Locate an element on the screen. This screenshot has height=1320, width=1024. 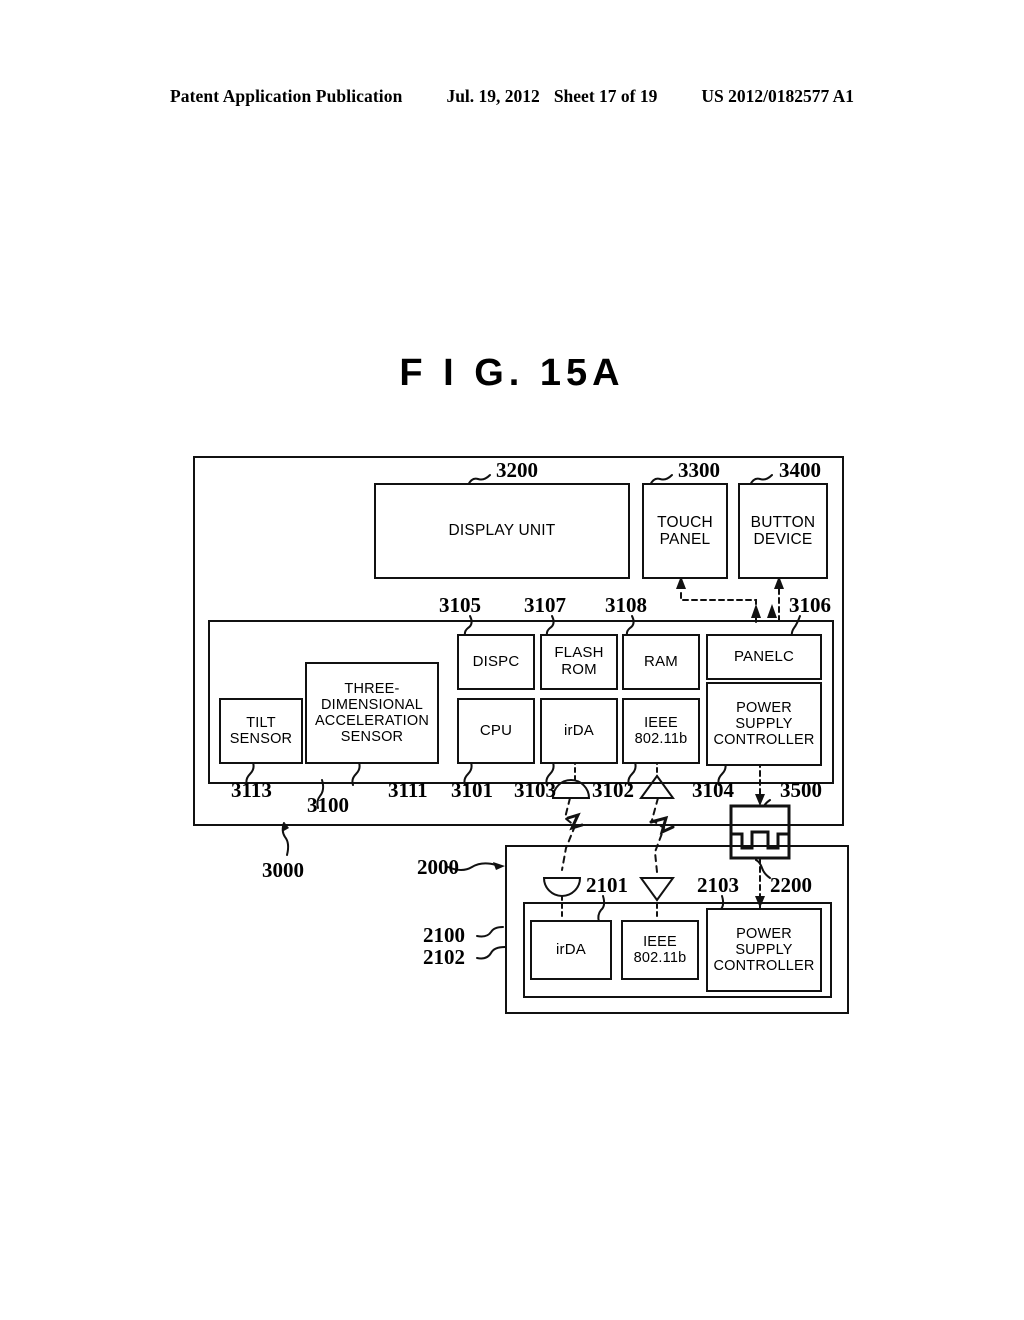
ref-3103: 3103 is located at coordinates (535, 790).